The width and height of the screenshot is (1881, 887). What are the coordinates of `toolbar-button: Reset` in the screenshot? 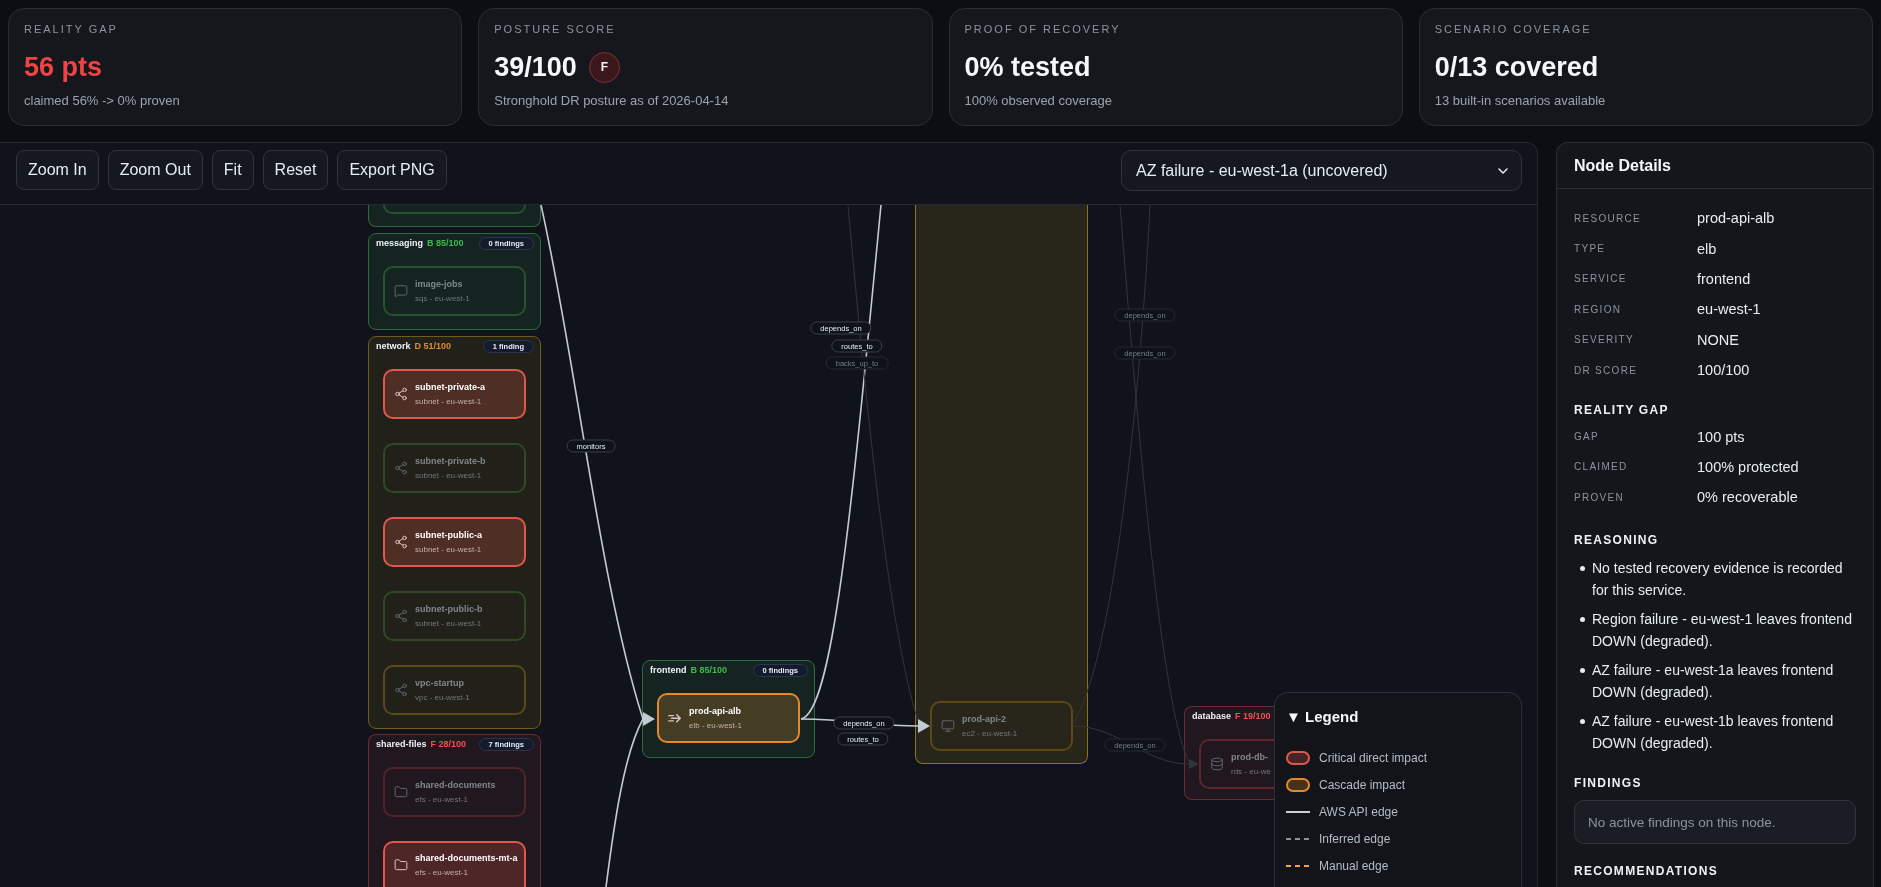 It's located at (295, 170).